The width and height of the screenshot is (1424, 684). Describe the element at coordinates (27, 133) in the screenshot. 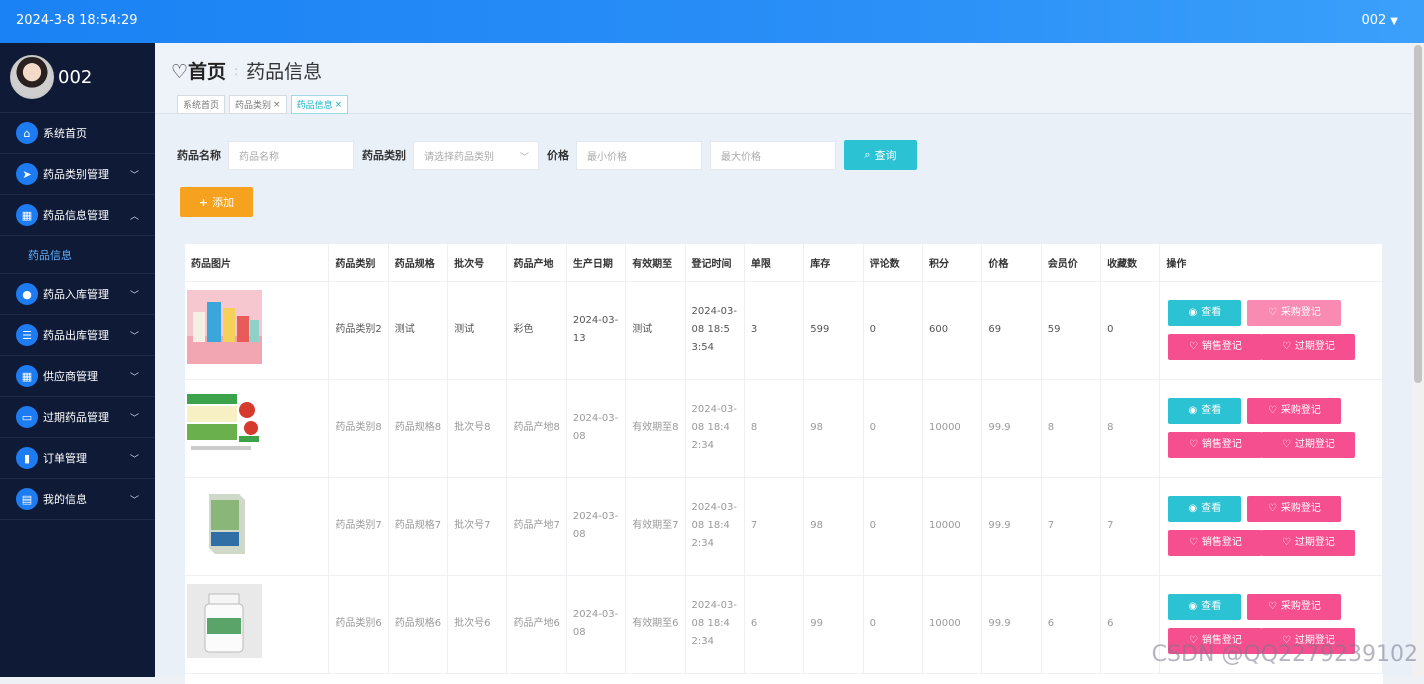

I see `home-icon: ⌂` at that location.